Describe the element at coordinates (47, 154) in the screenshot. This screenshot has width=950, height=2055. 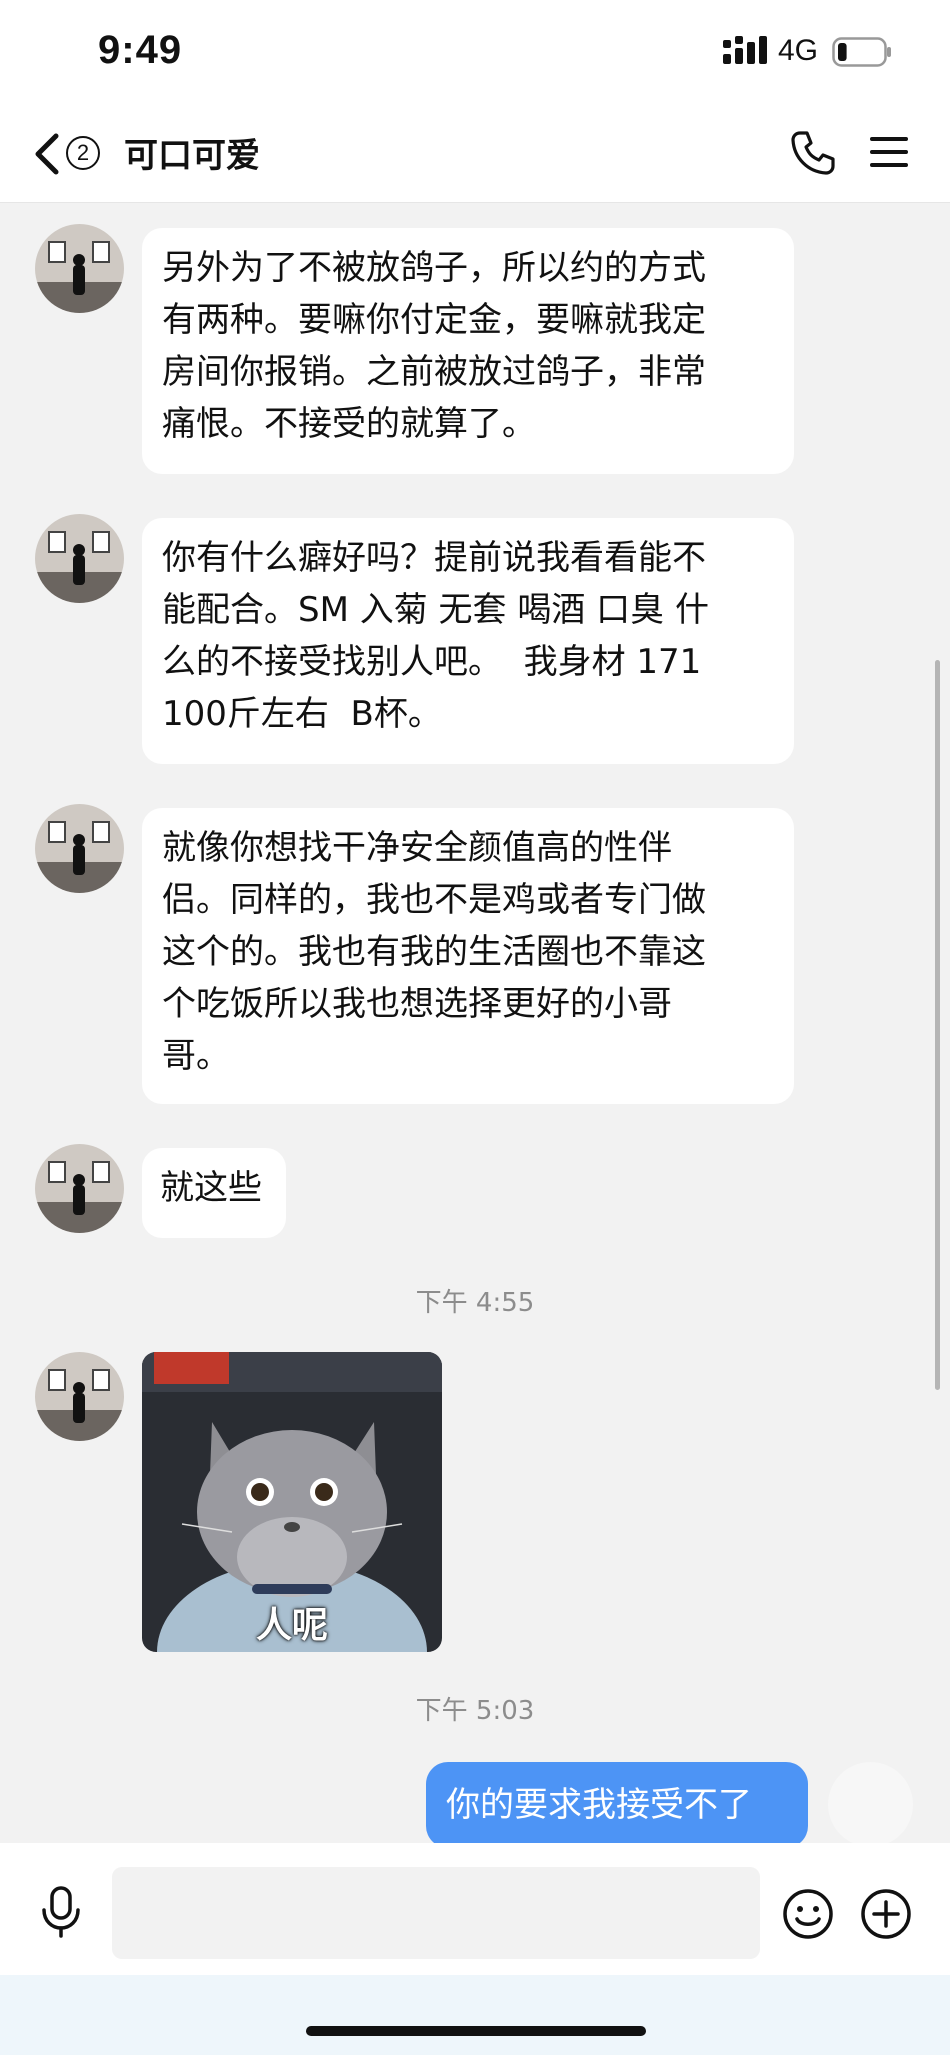
I see `chevron-left-icon` at that location.